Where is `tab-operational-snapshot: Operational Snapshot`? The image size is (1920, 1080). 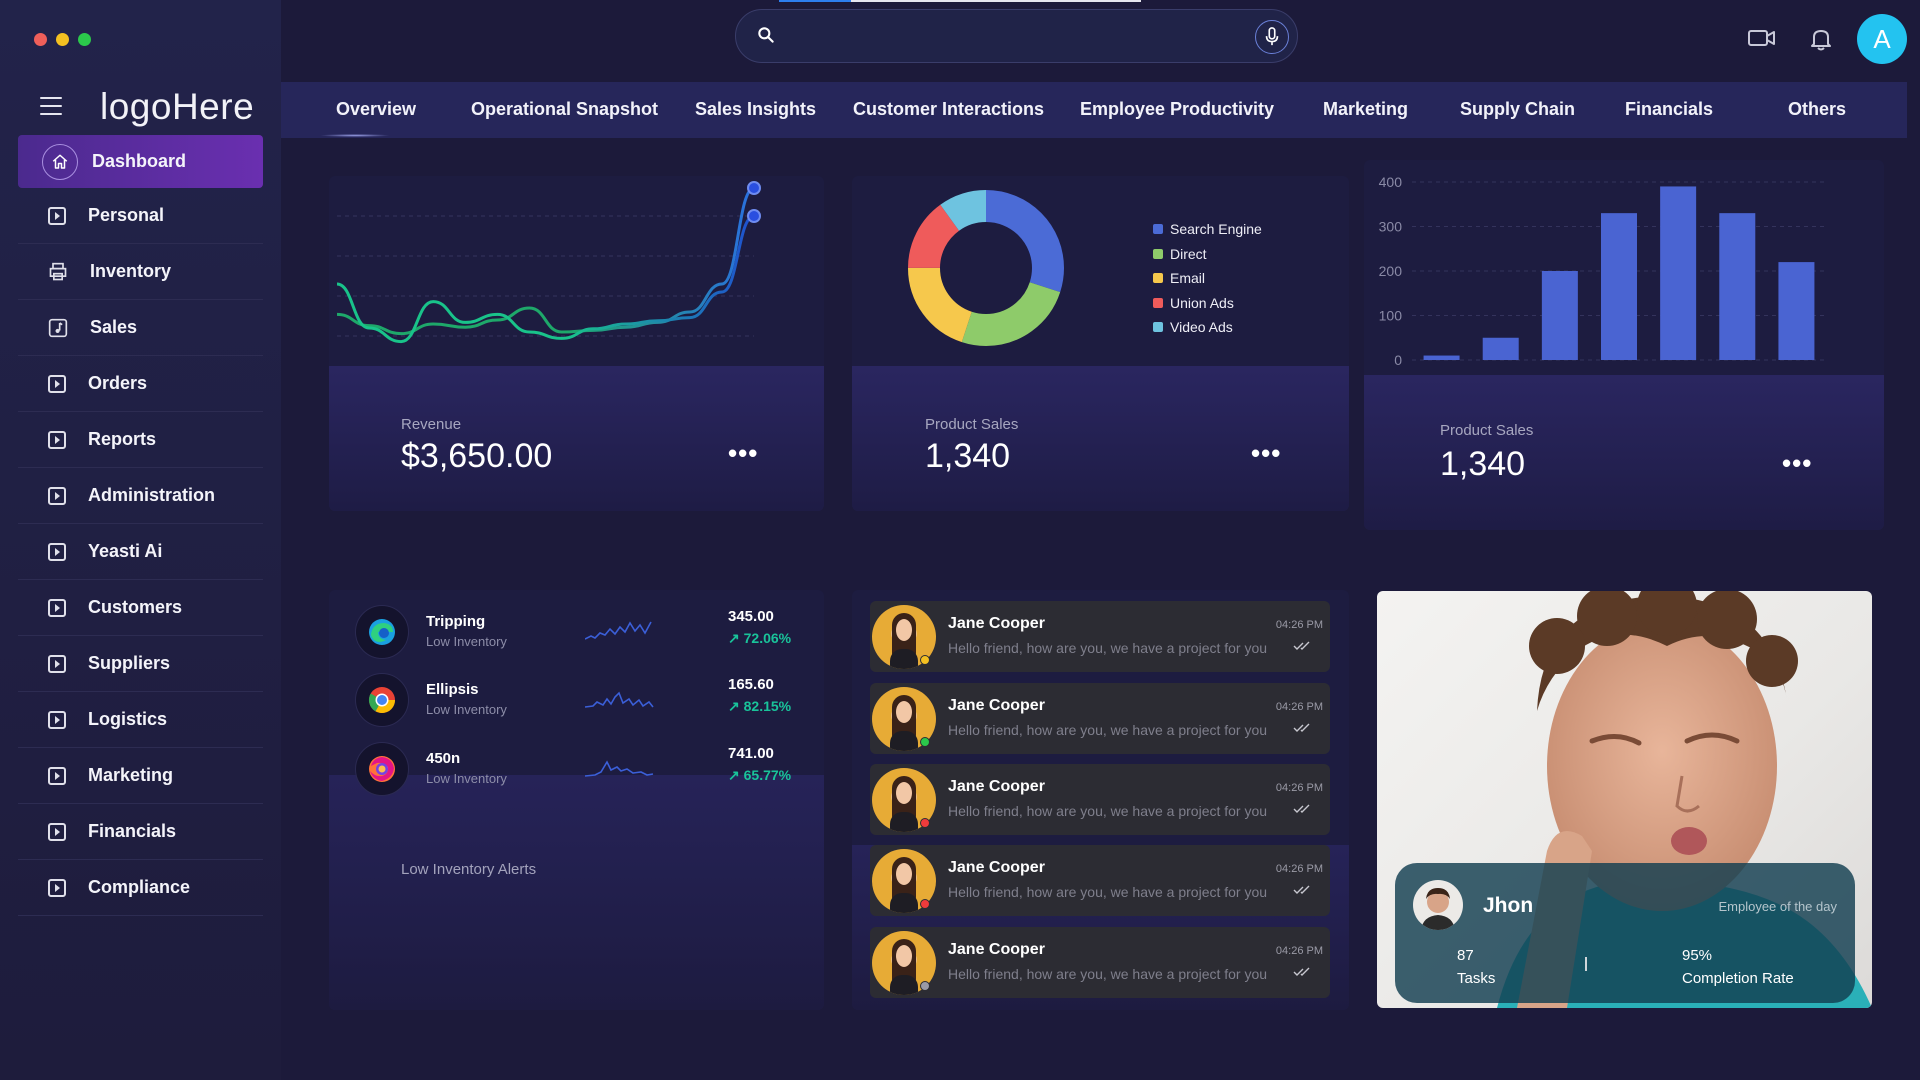 tab-operational-snapshot: Operational Snapshot is located at coordinates (564, 109).